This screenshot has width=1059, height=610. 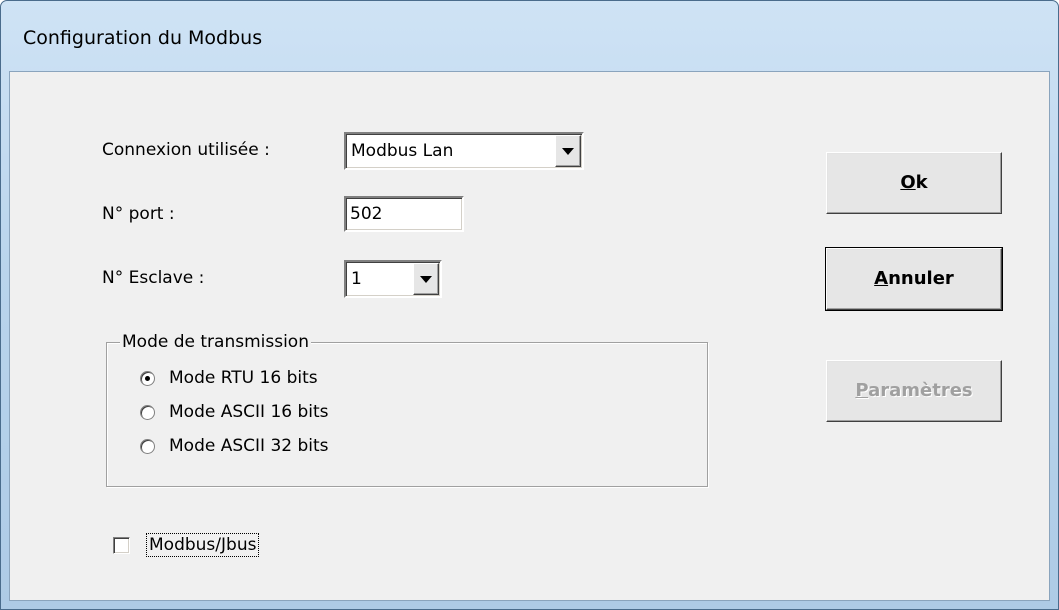 What do you see at coordinates (404, 214) in the screenshot?
I see `port-input` at bounding box center [404, 214].